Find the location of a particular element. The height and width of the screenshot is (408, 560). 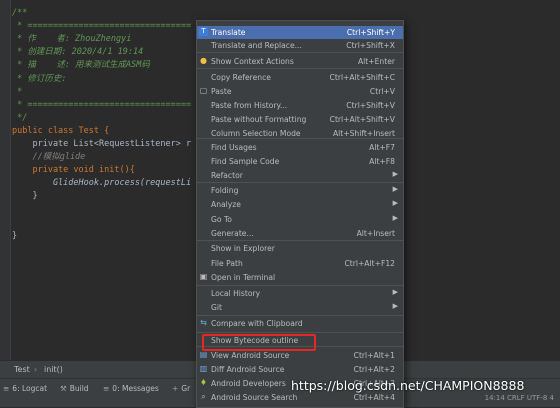

menu-item-paste-from-history: Paste from History... Ctrl+Shift+V is located at coordinates (300, 105).